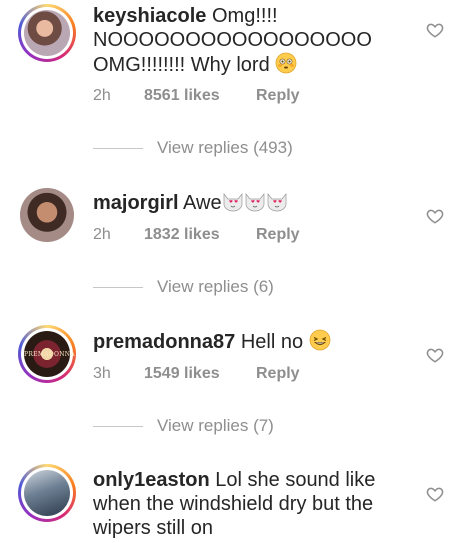 This screenshot has width=471, height=543. I want to click on username: premadonna87, so click(164, 342).